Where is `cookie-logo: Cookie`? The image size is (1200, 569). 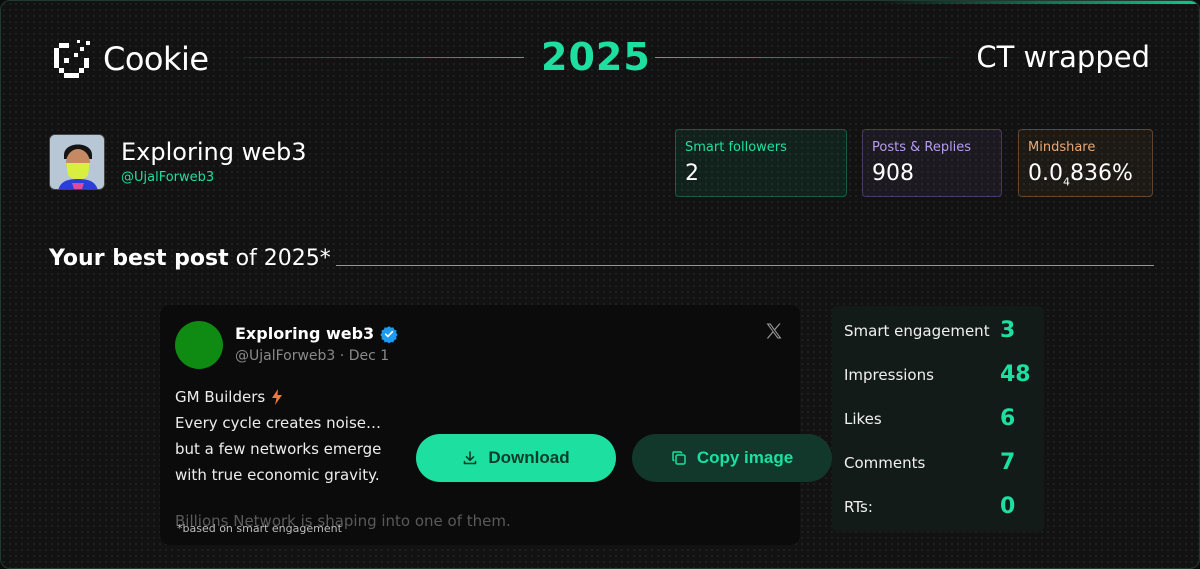
cookie-logo: Cookie is located at coordinates (129, 59).